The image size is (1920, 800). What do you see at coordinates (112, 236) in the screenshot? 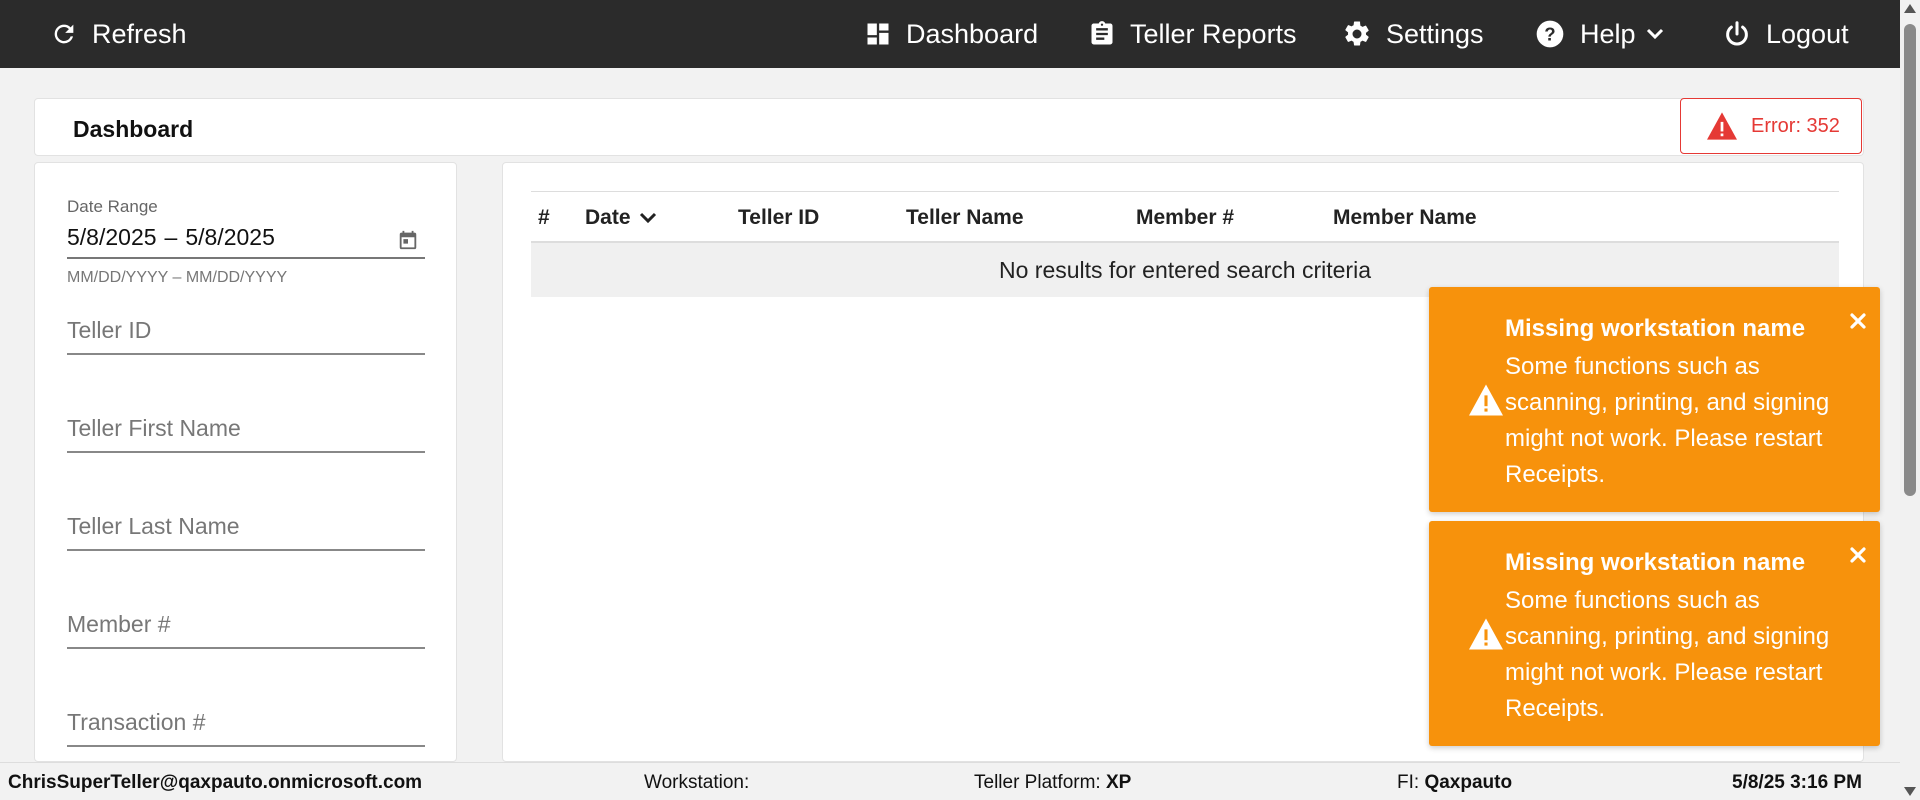
I see `date-start-value: 5/8/2025` at bounding box center [112, 236].